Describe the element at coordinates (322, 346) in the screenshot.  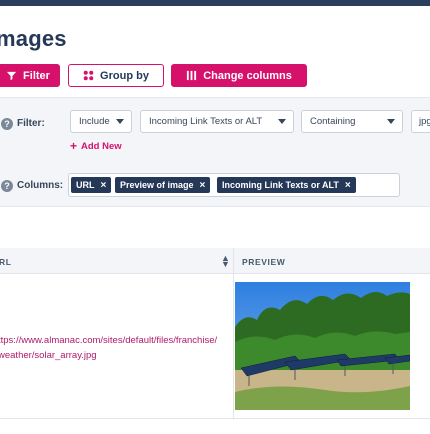
I see `image-preview` at that location.